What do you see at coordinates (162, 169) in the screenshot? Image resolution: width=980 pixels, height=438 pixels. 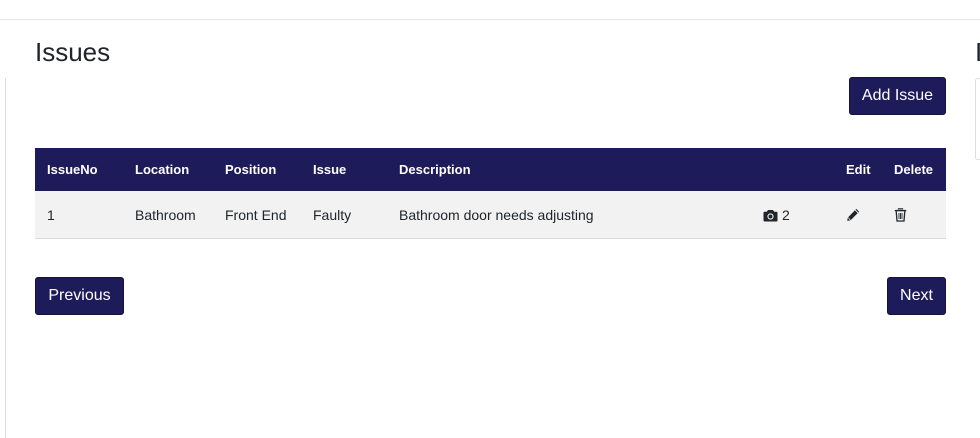 I see `column-header-location: Location` at bounding box center [162, 169].